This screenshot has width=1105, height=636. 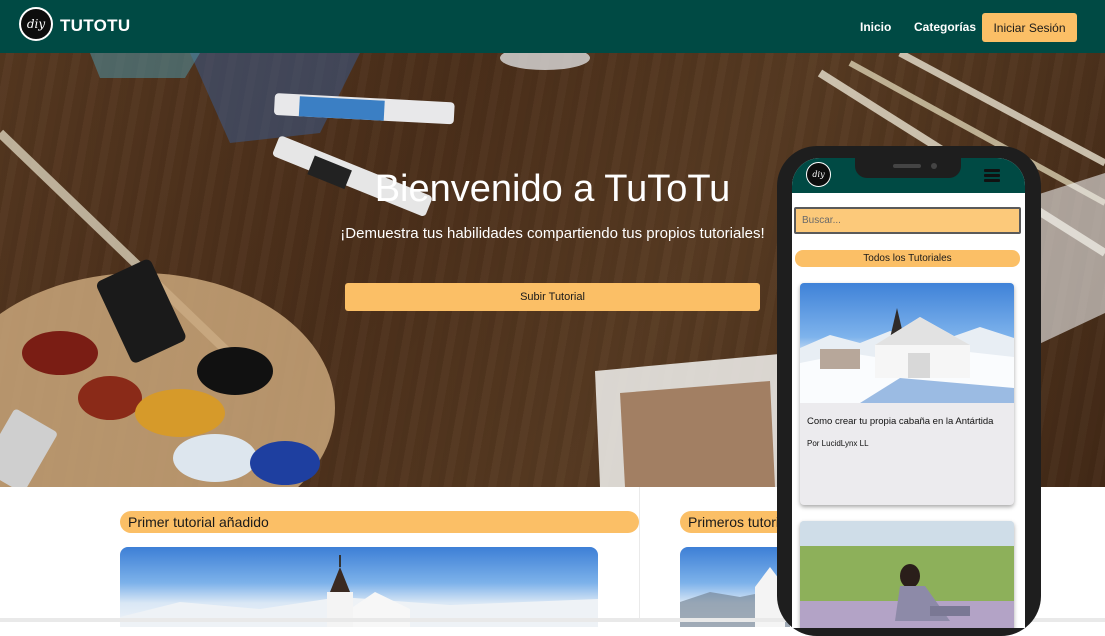 I want to click on search-input, so click(x=907, y=220).